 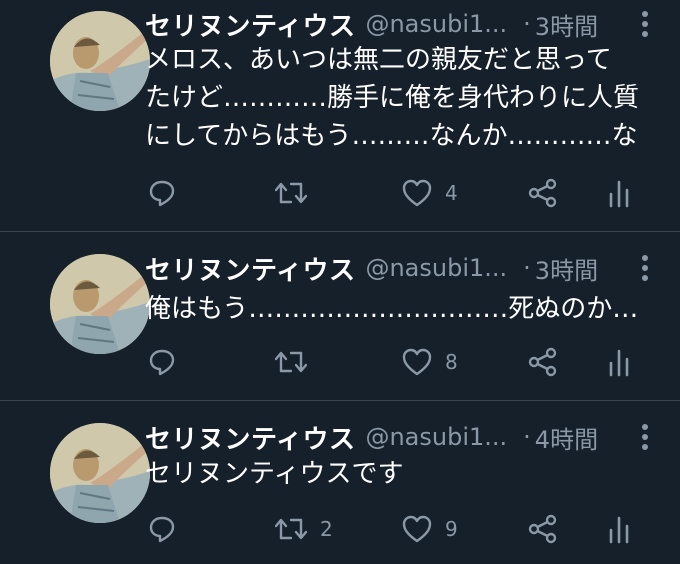 I want to click on tweet-text-line: メロス、あいつは無二の親友だと思って, so click(x=378, y=60).